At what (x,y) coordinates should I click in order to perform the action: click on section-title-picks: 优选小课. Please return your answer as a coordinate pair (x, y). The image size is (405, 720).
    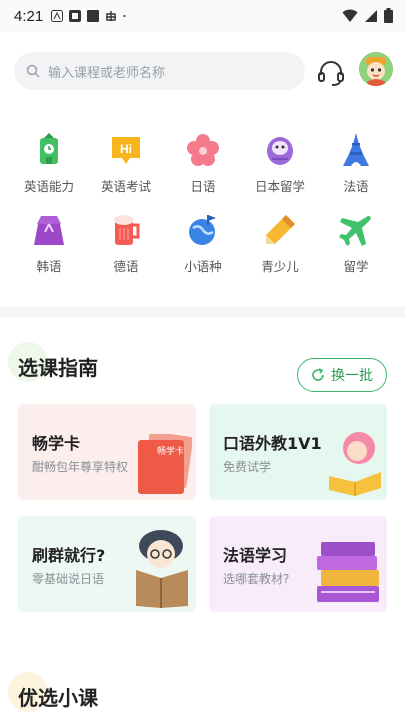
    Looking at the image, I should click on (58, 698).